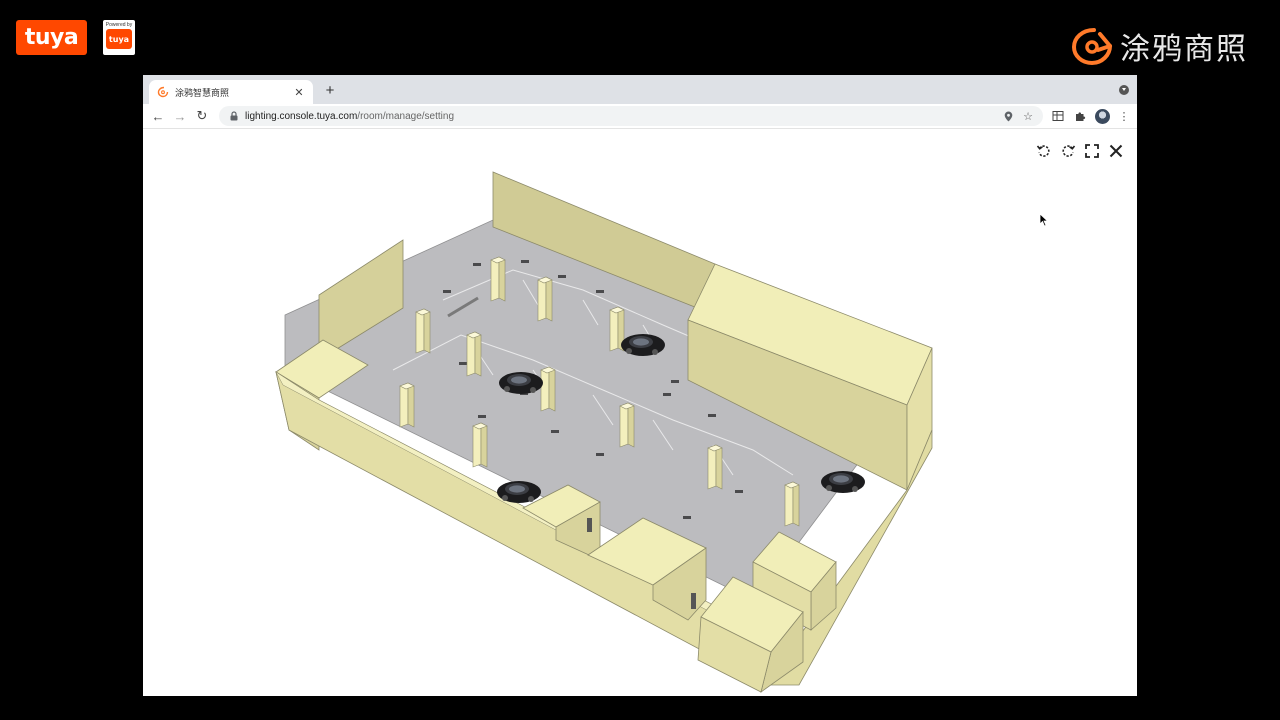 The width and height of the screenshot is (1280, 720). Describe the element at coordinates (231, 92) in the screenshot. I see `tab-active: 涂鸦智慧商照 ✕` at that location.